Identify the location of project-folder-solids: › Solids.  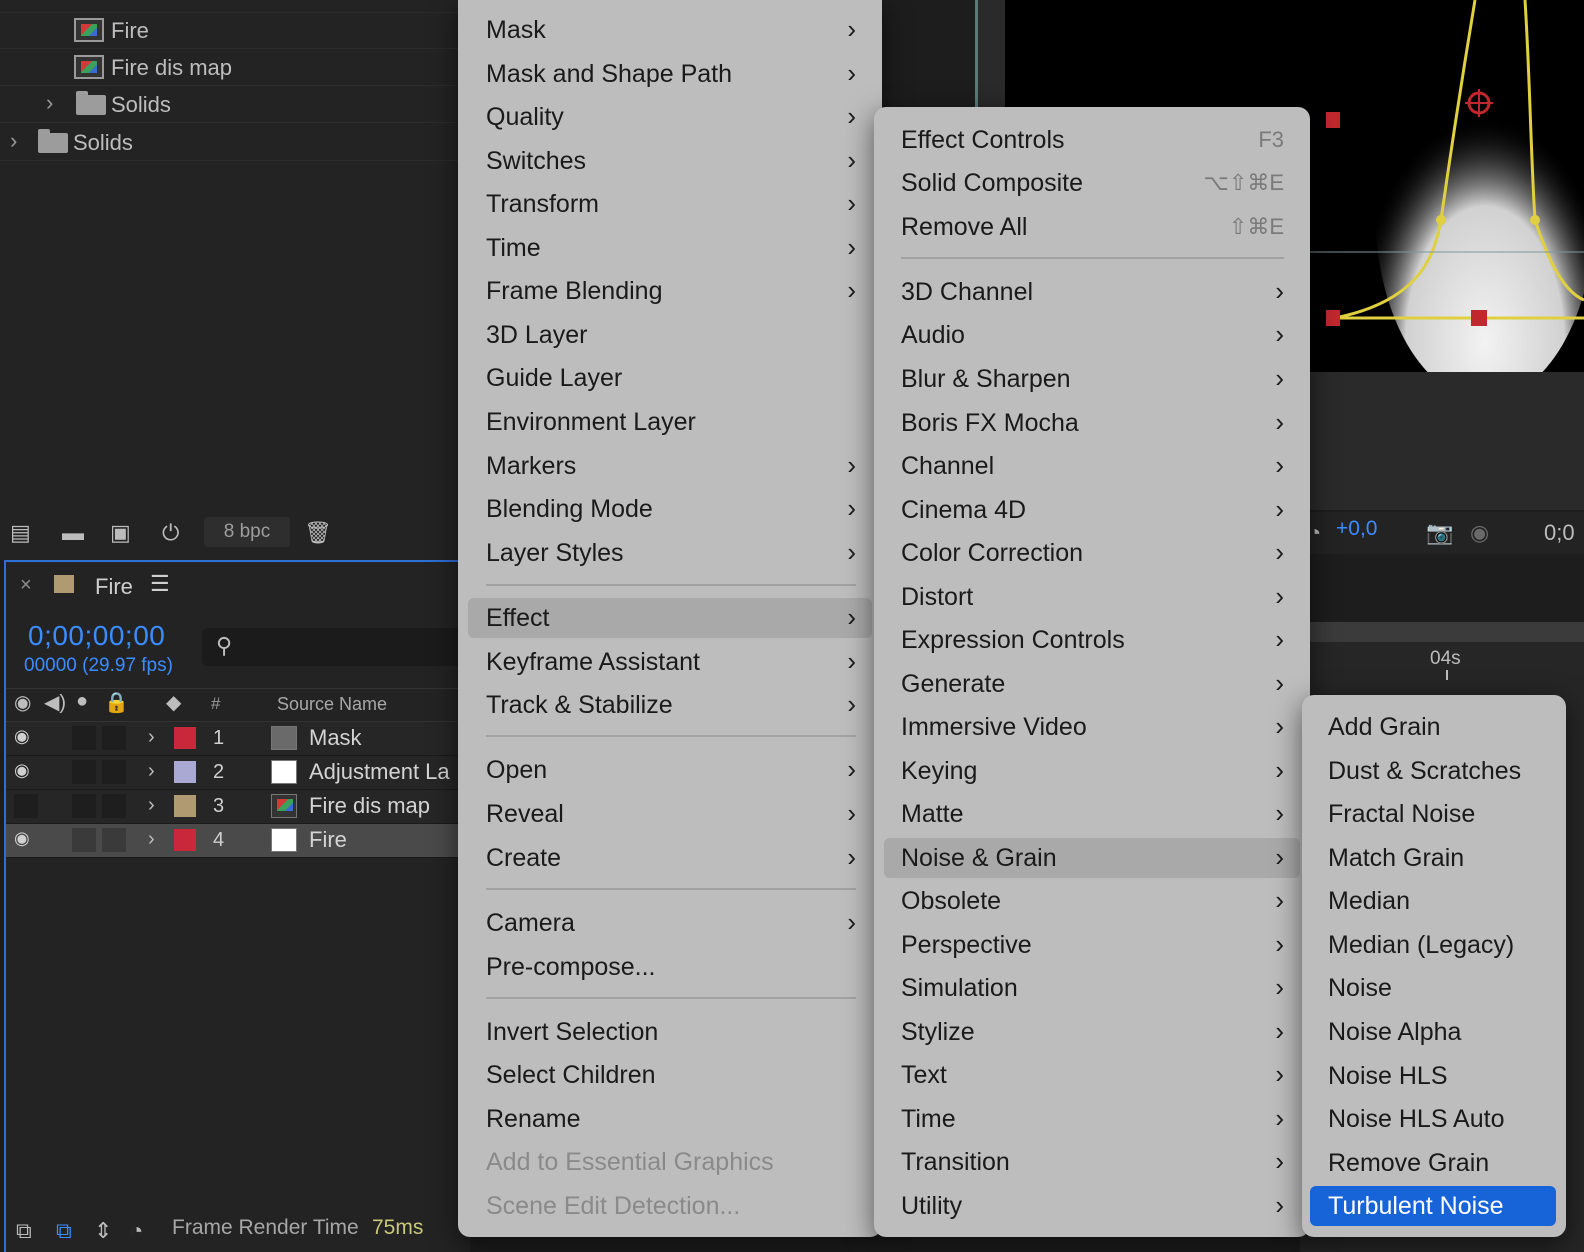
(235, 142).